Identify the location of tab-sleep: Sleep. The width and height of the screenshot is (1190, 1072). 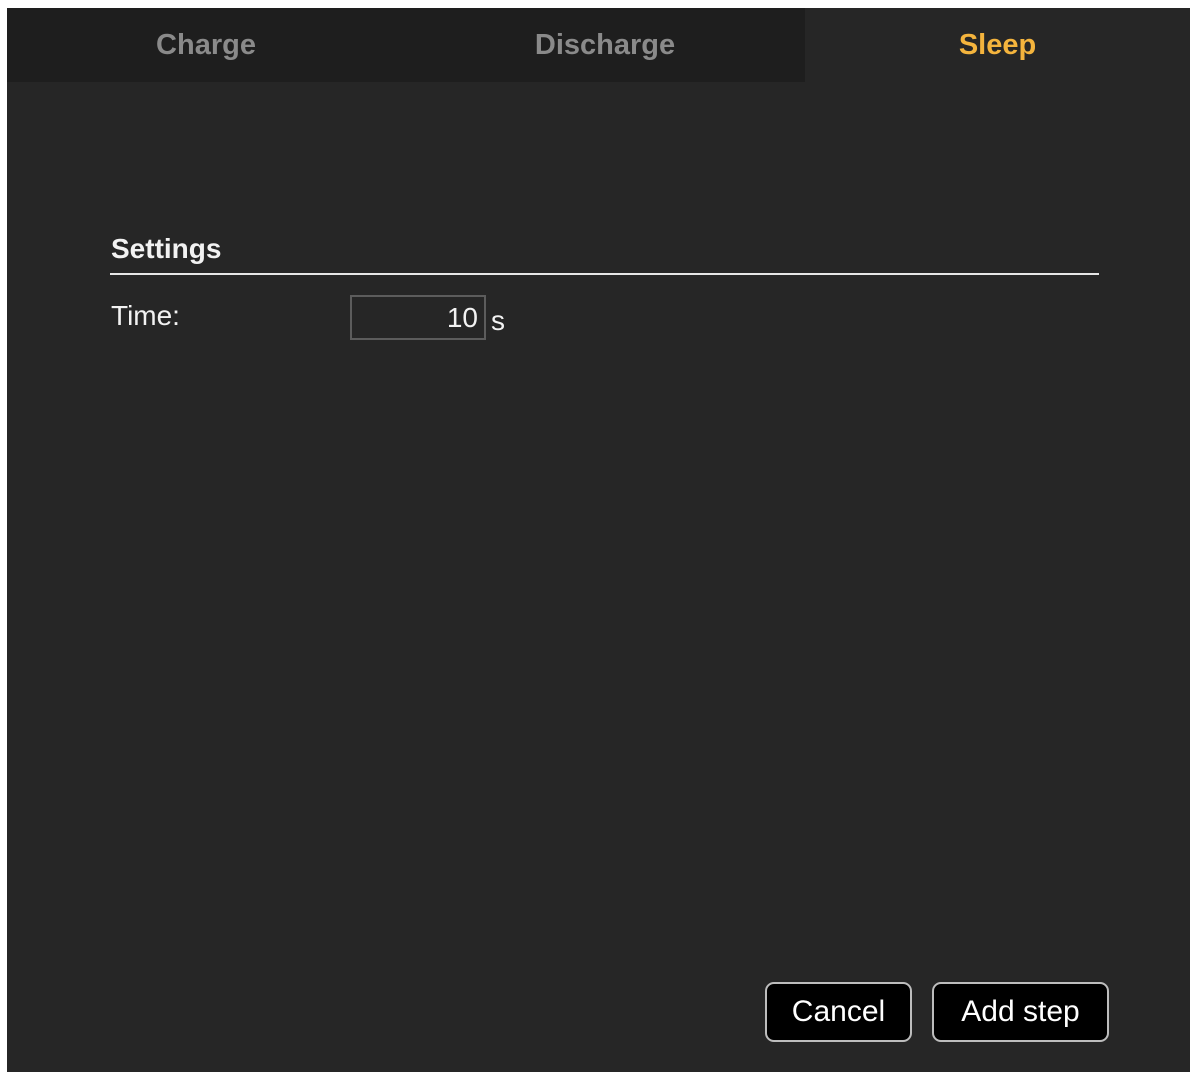
(997, 45).